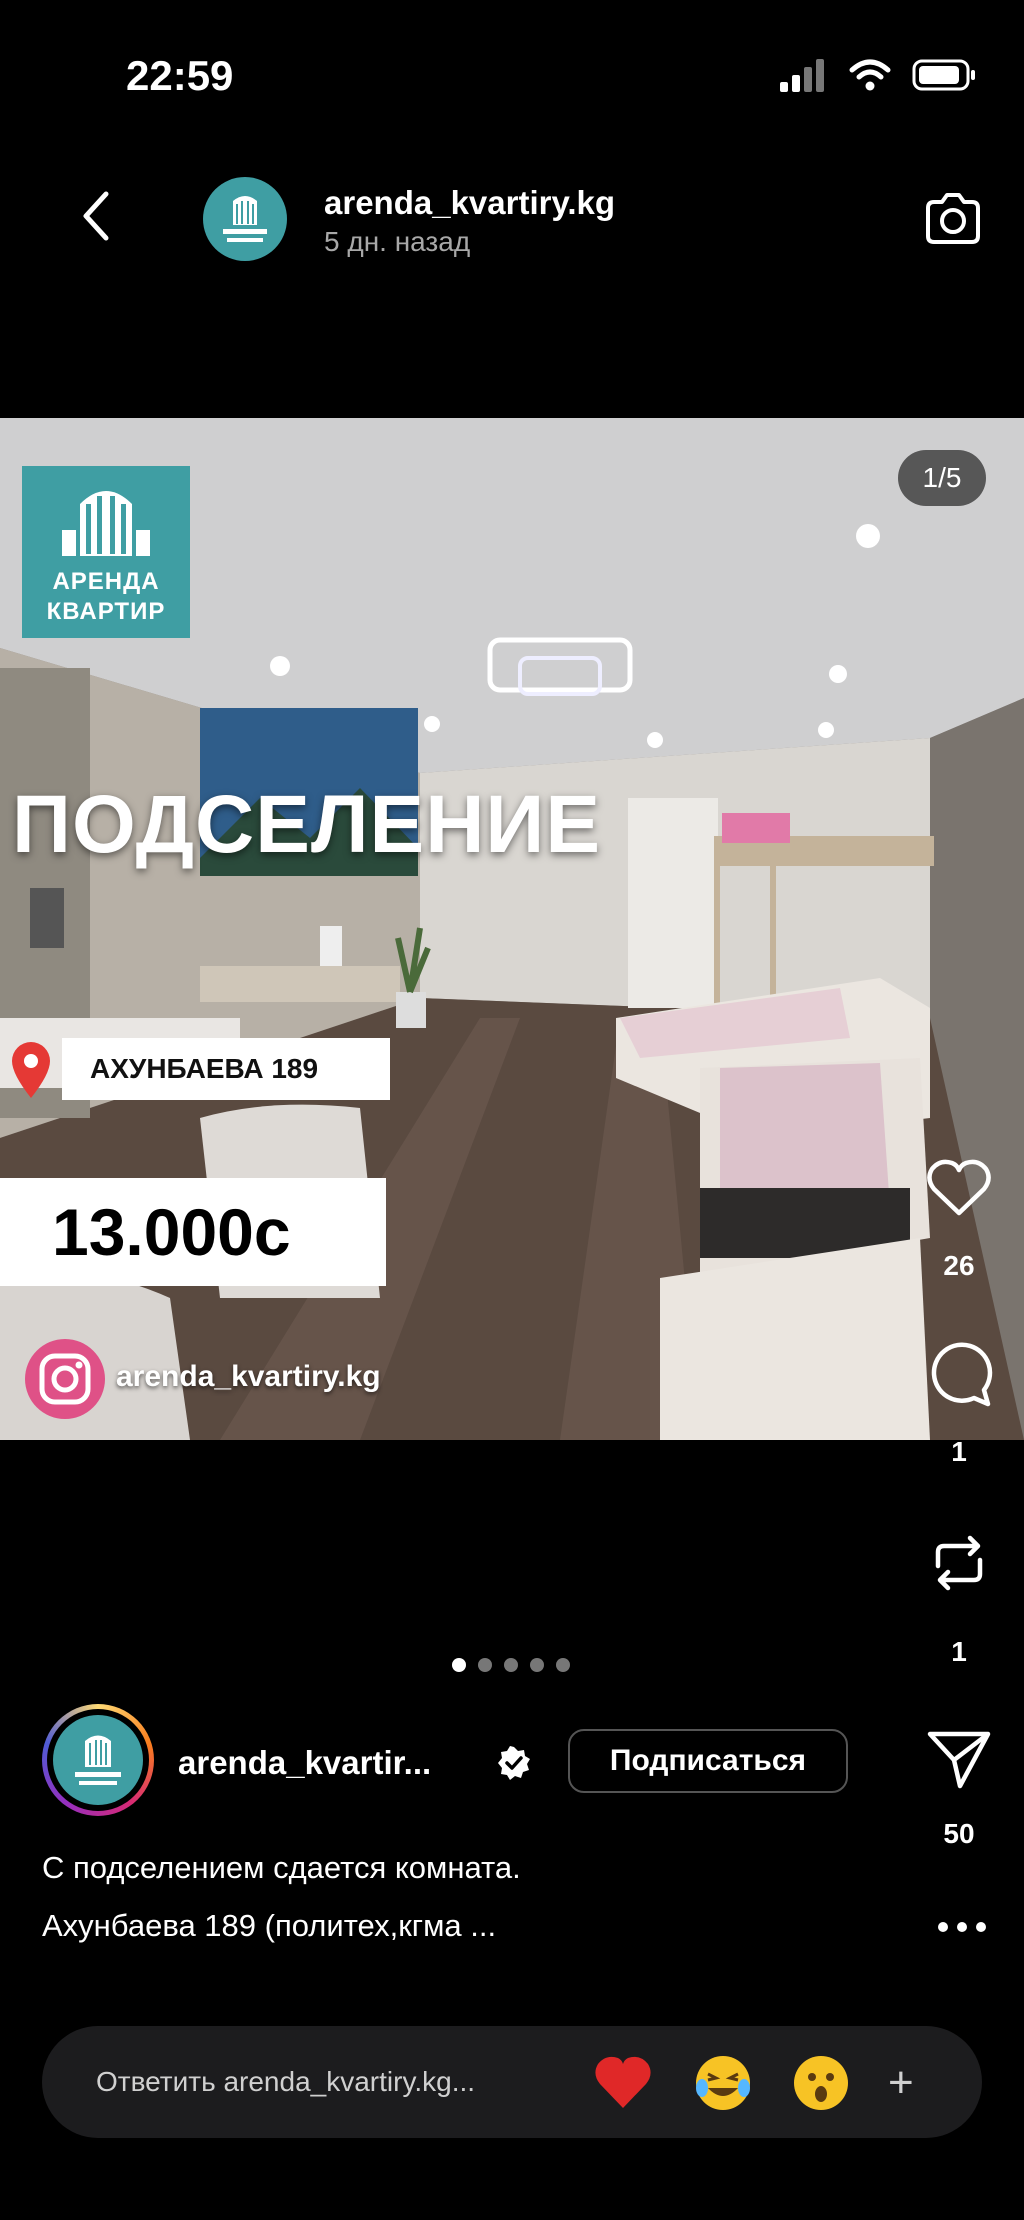 The height and width of the screenshot is (2220, 1024). I want to click on shares-count: 50, so click(959, 1833).